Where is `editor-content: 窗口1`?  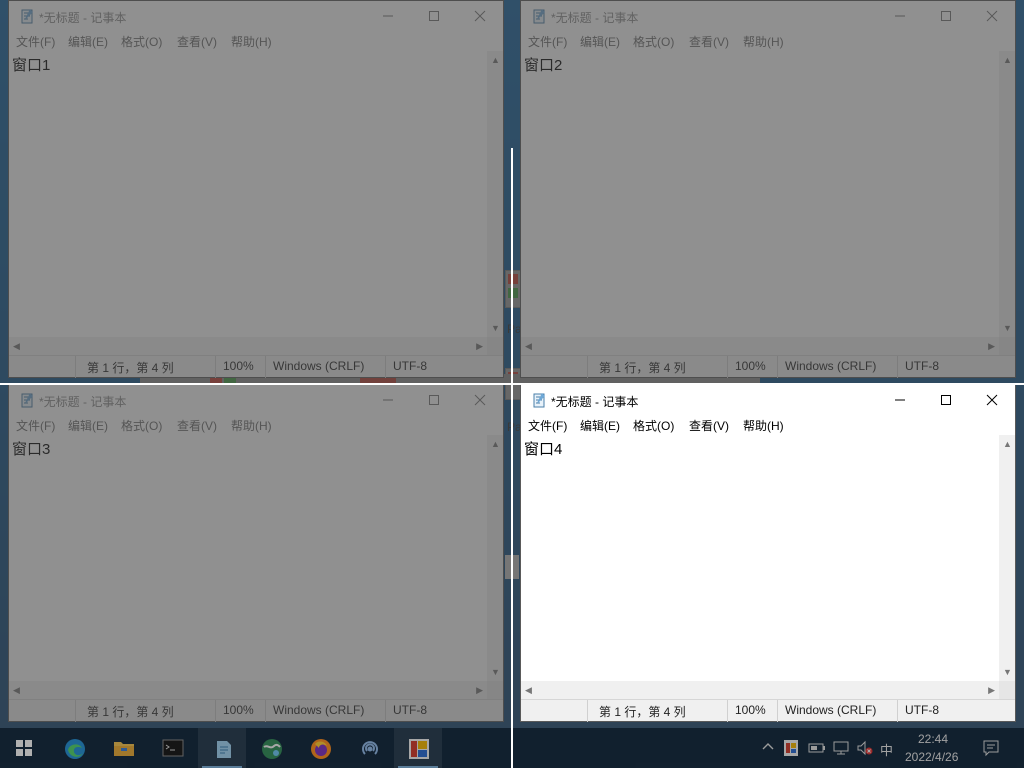
editor-content: 窗口1 is located at coordinates (31, 64).